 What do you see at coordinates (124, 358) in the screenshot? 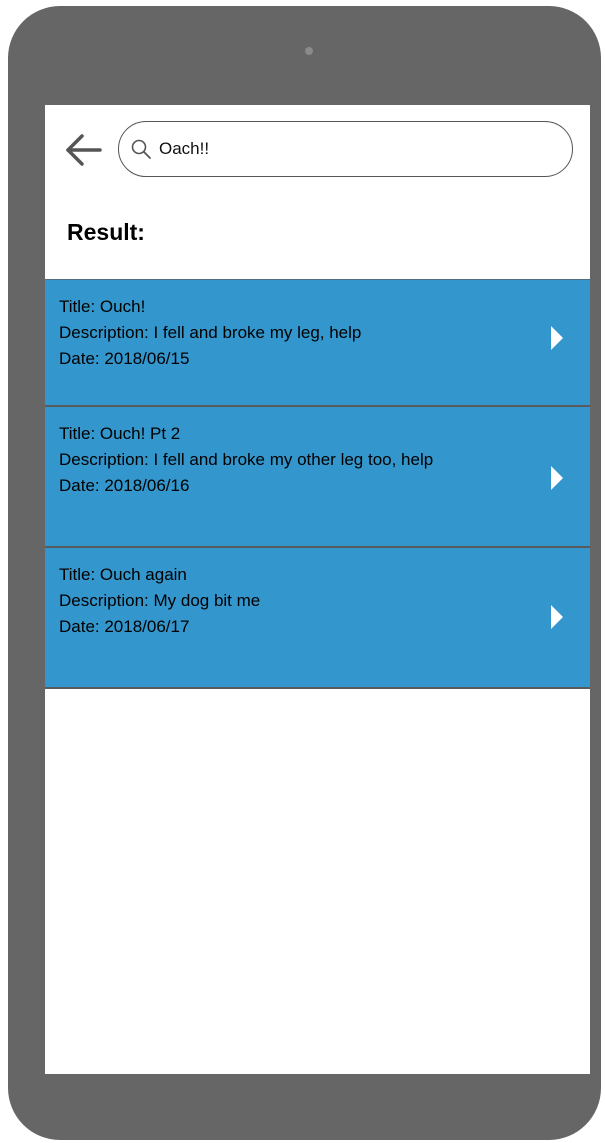
I see `result-date: Date: 2018/06/15` at bounding box center [124, 358].